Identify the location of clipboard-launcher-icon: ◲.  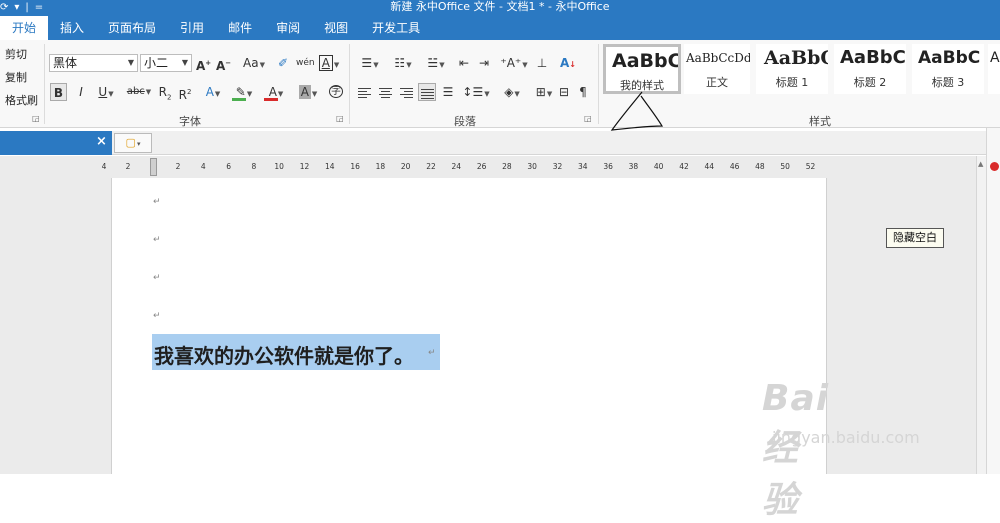
(36, 118).